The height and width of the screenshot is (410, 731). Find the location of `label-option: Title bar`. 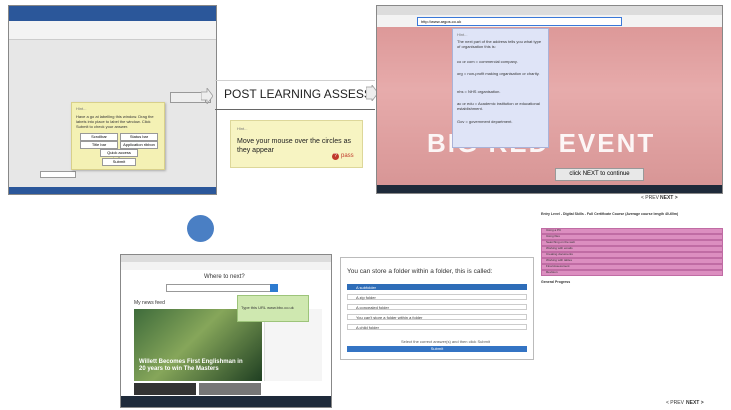

label-option: Title bar is located at coordinates (99, 145).